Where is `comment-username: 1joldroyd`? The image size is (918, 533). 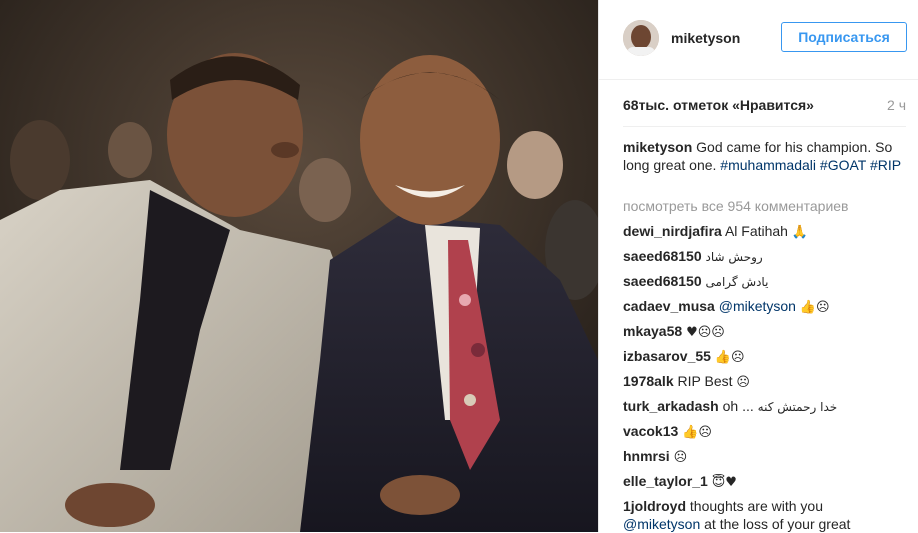 comment-username: 1joldroyd is located at coordinates (654, 506).